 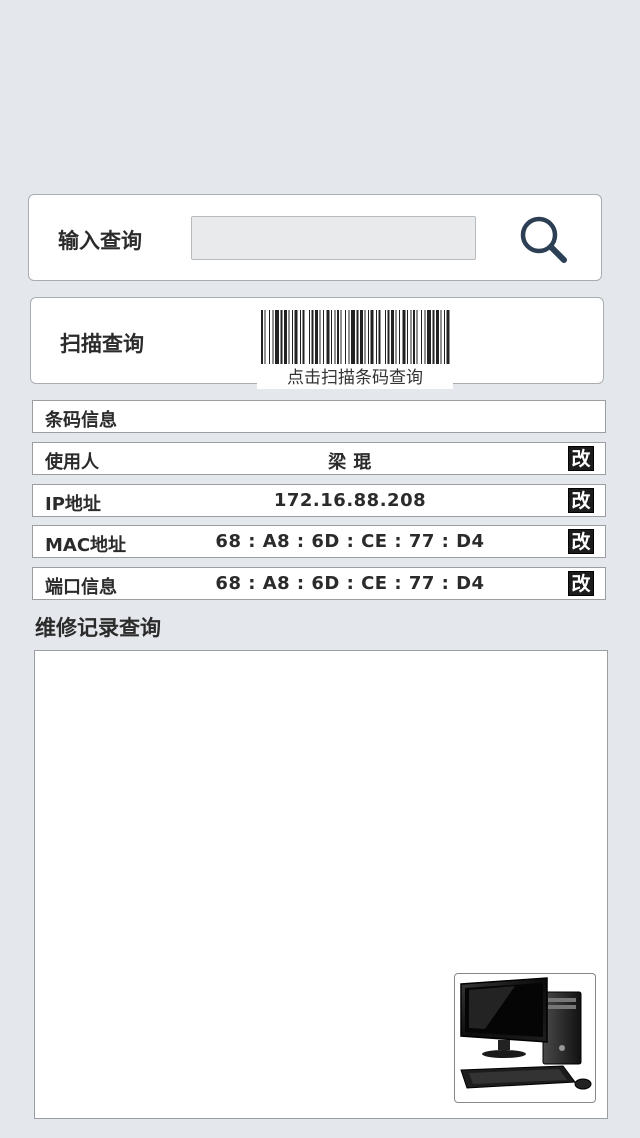 I want to click on records-title: 维修记录查询, so click(x=98, y=628).